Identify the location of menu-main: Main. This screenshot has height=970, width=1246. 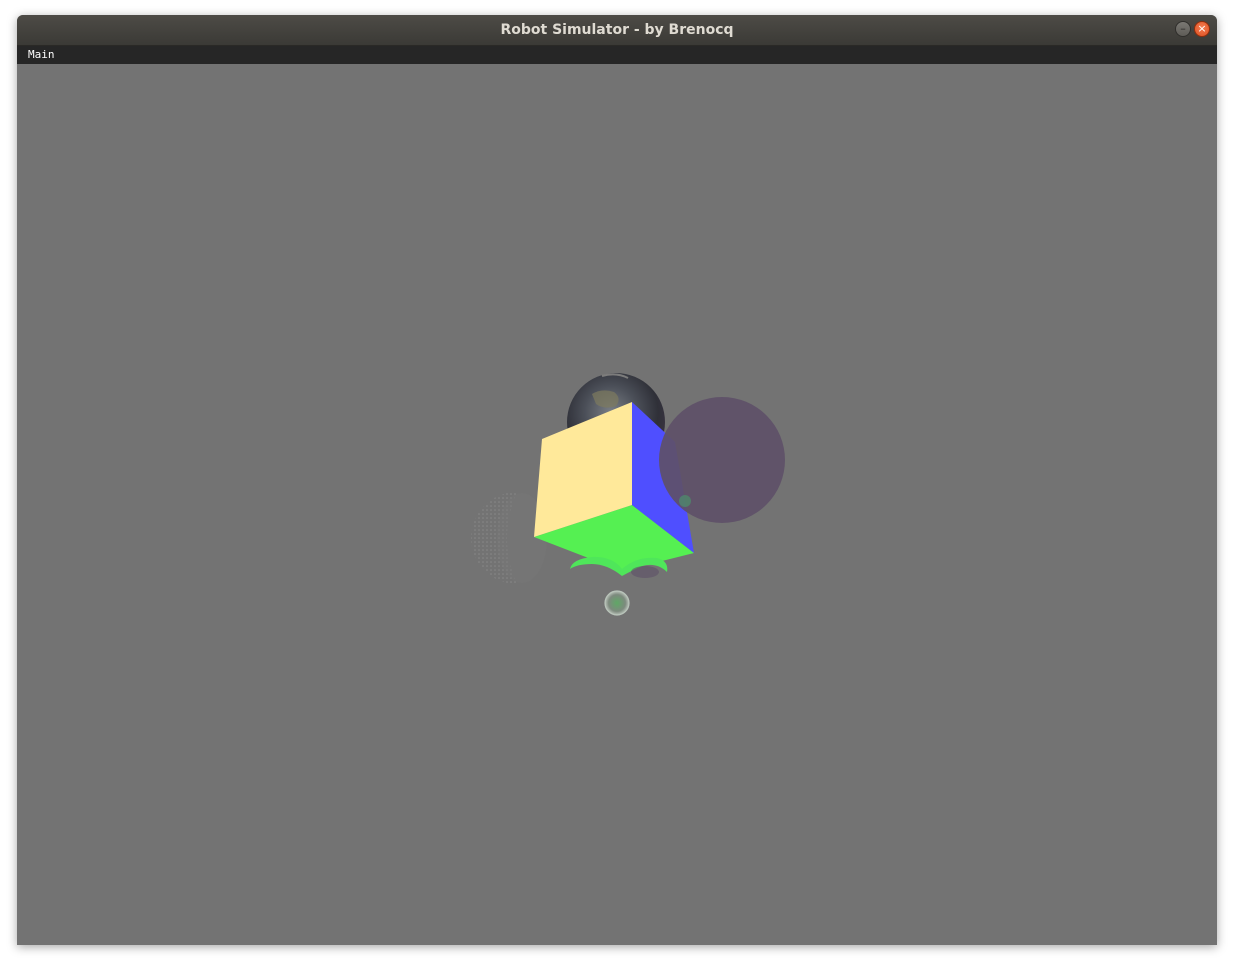
(41, 54).